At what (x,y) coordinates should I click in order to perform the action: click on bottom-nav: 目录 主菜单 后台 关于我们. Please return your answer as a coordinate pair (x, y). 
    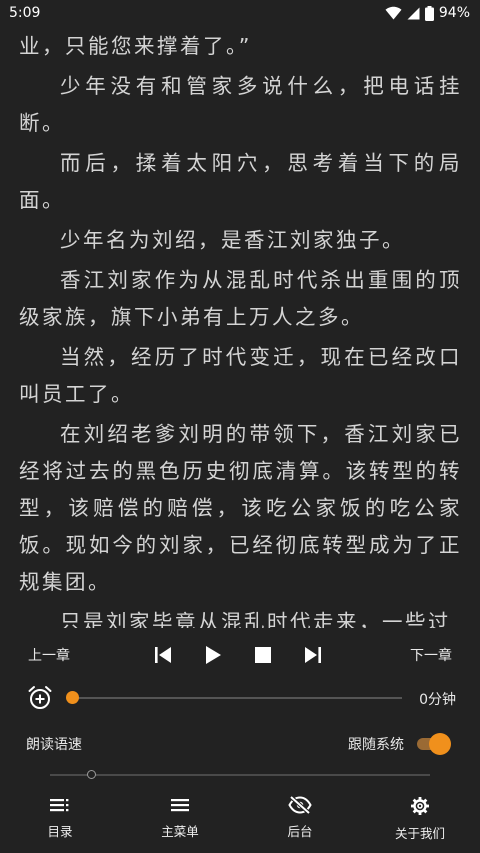
    Looking at the image, I should click on (240, 818).